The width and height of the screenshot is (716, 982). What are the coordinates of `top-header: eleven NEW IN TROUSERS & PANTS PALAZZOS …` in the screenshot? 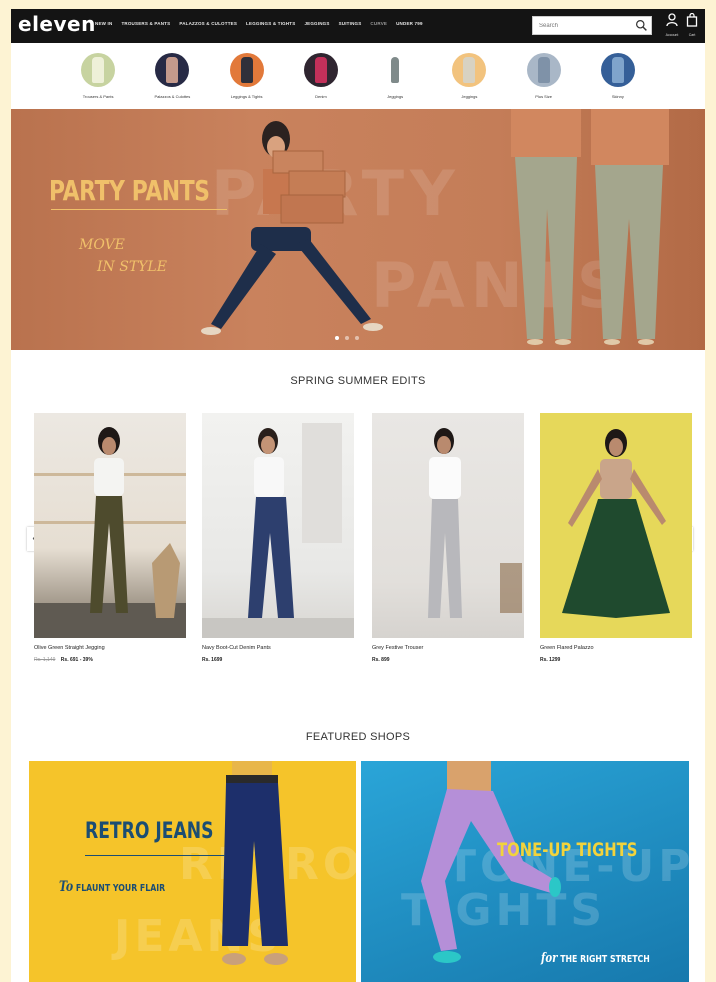 It's located at (358, 26).